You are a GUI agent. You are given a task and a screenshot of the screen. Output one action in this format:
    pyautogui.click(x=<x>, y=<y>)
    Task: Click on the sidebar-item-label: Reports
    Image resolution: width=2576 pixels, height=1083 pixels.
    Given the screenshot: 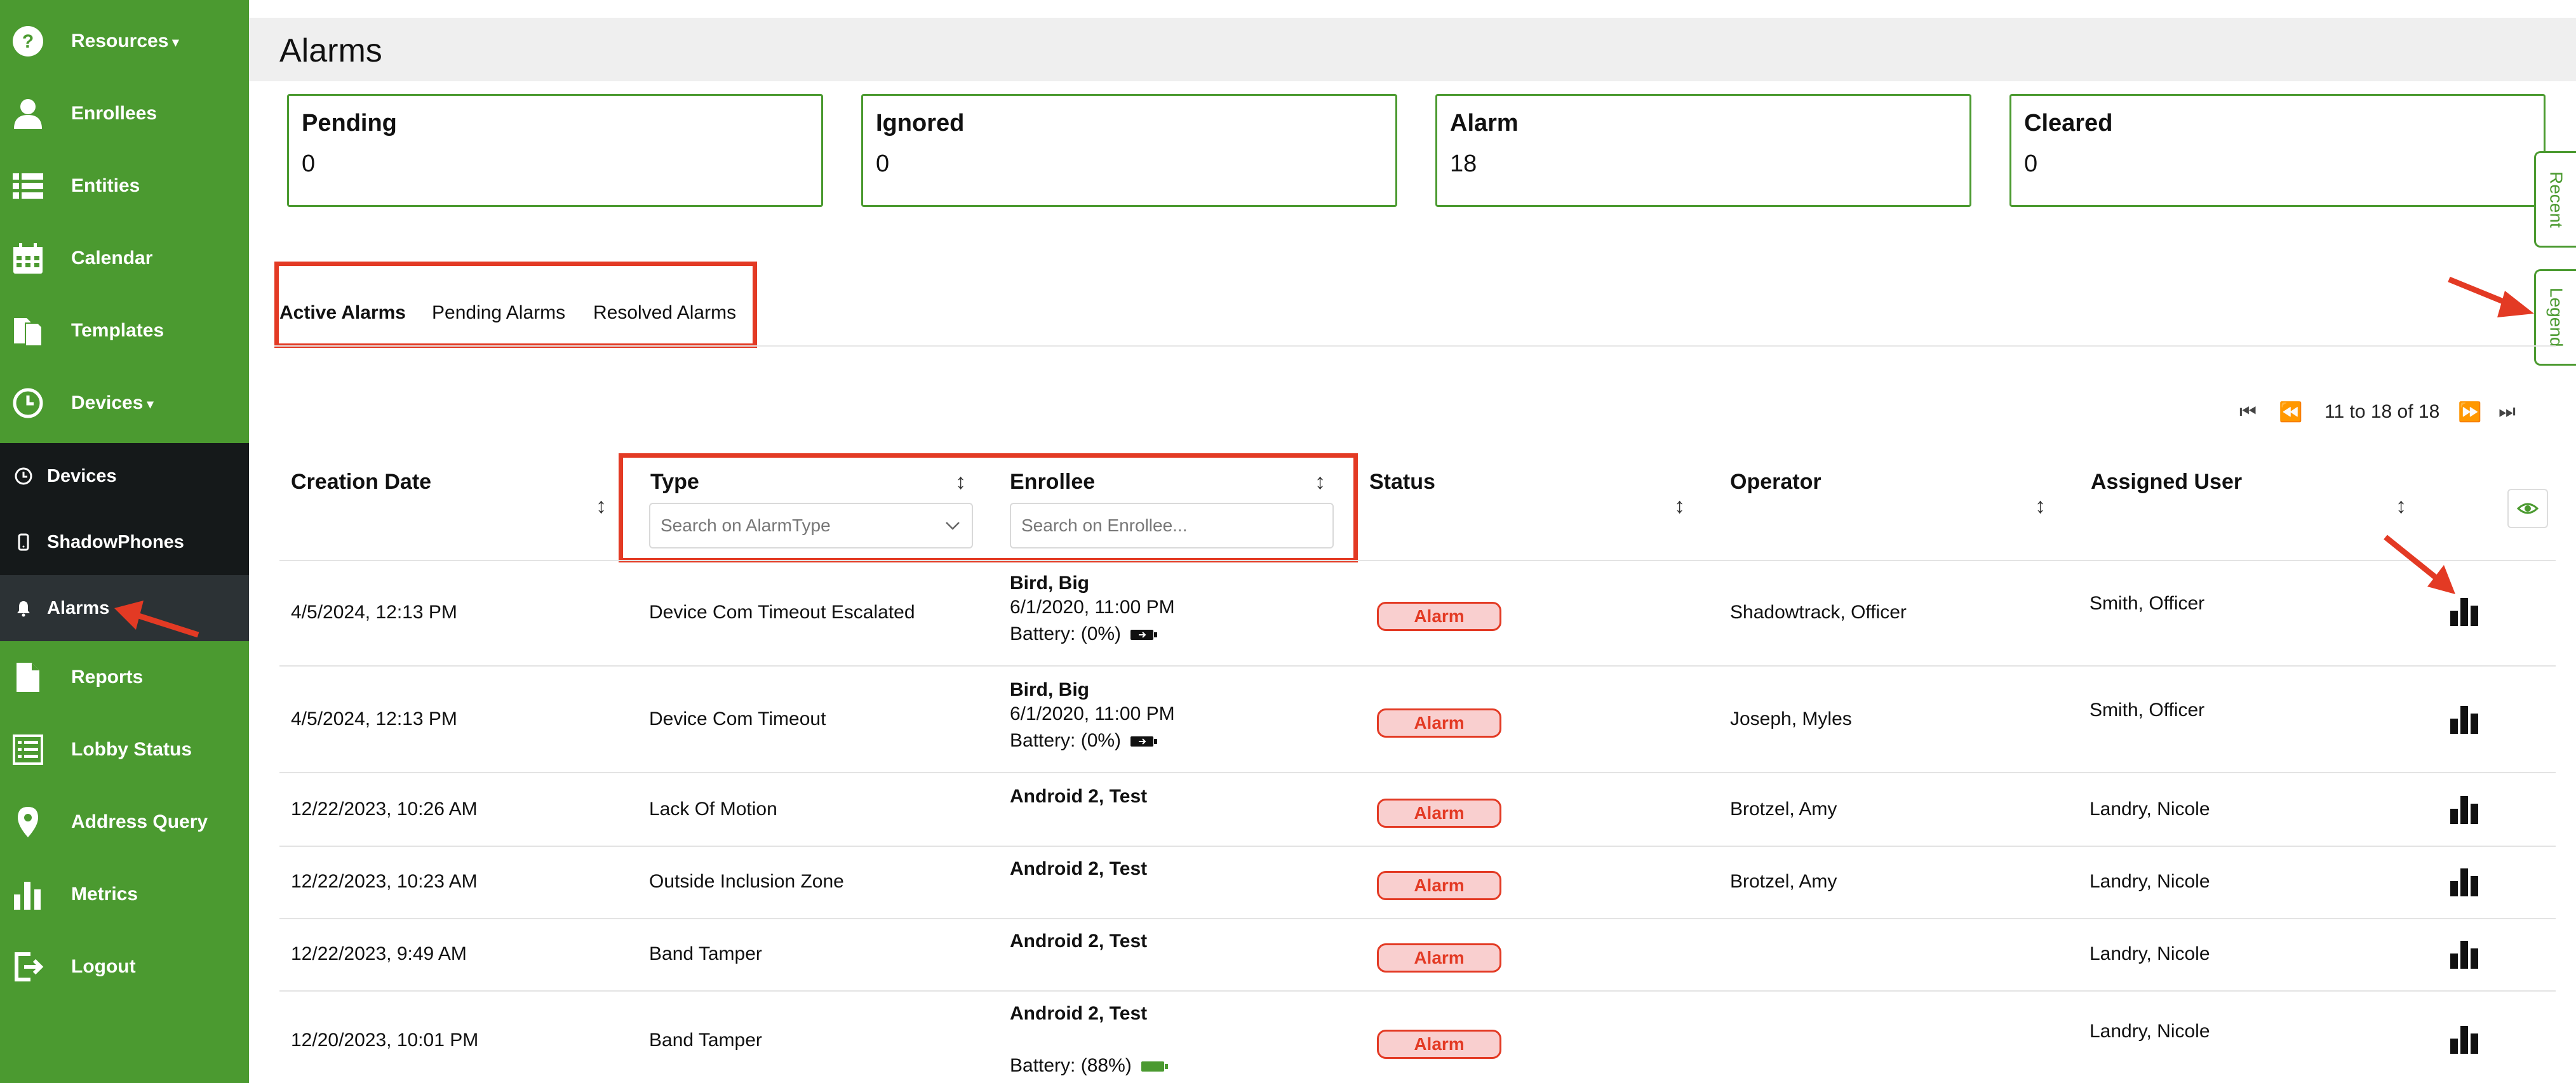 What is the action you would take?
    pyautogui.click(x=107, y=677)
    